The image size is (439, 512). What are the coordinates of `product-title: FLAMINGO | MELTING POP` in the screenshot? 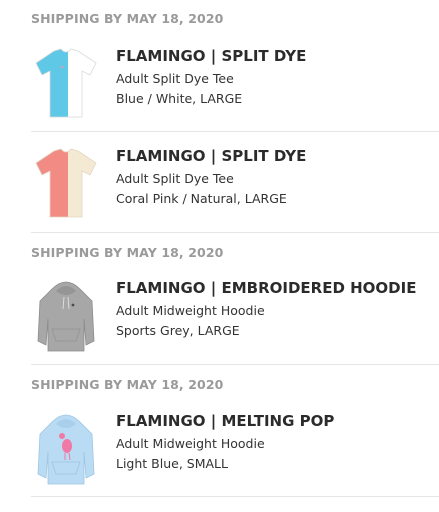 It's located at (225, 421).